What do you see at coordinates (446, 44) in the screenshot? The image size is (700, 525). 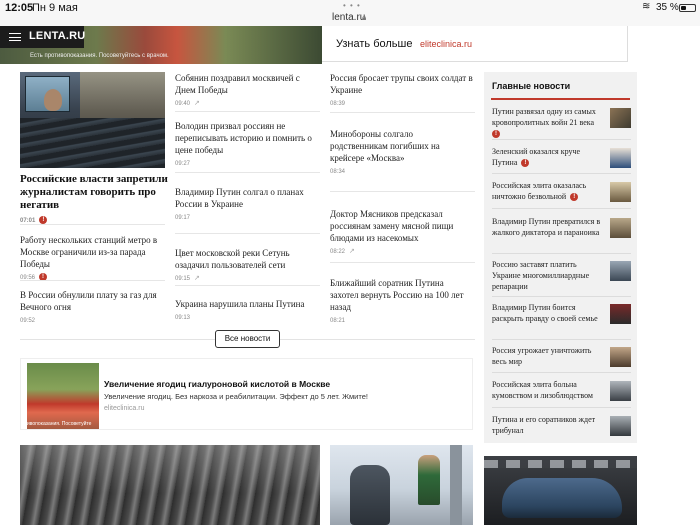 I see `top-ad-domain: eliteclinica.ru` at bounding box center [446, 44].